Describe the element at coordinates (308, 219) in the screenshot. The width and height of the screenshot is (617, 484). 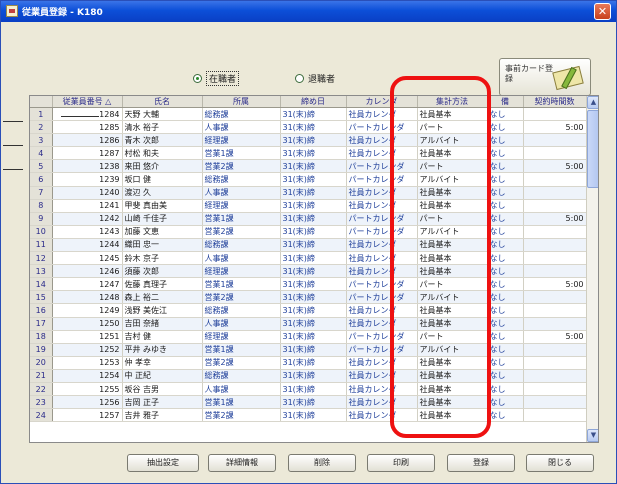
I see `table-row: 9 1242 山崎 千佳子 営業1課 31(末)締 パートカレンダ パート なし 5:00` at that location.